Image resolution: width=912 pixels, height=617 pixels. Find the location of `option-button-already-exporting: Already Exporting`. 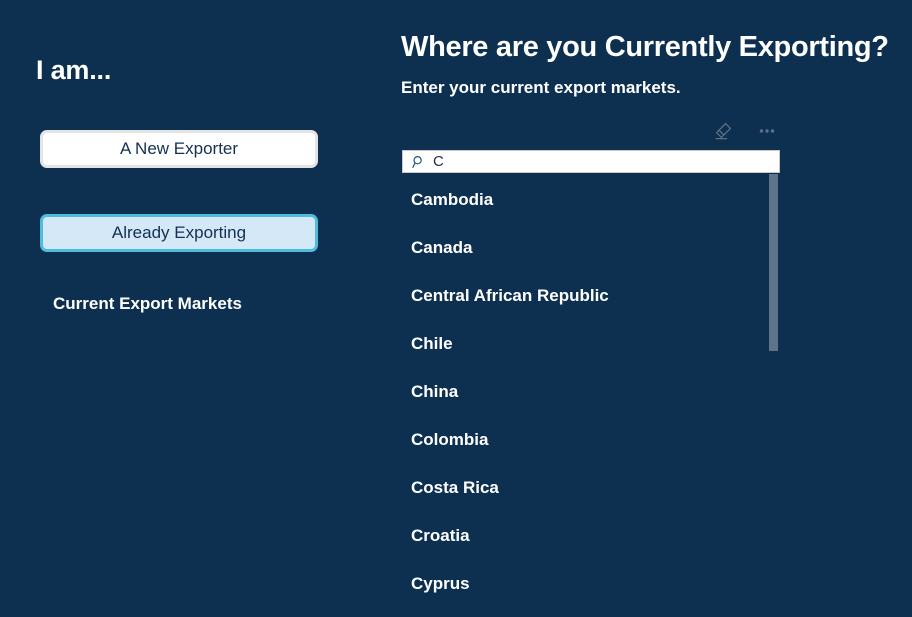

option-button-already-exporting: Already Exporting is located at coordinates (179, 233).